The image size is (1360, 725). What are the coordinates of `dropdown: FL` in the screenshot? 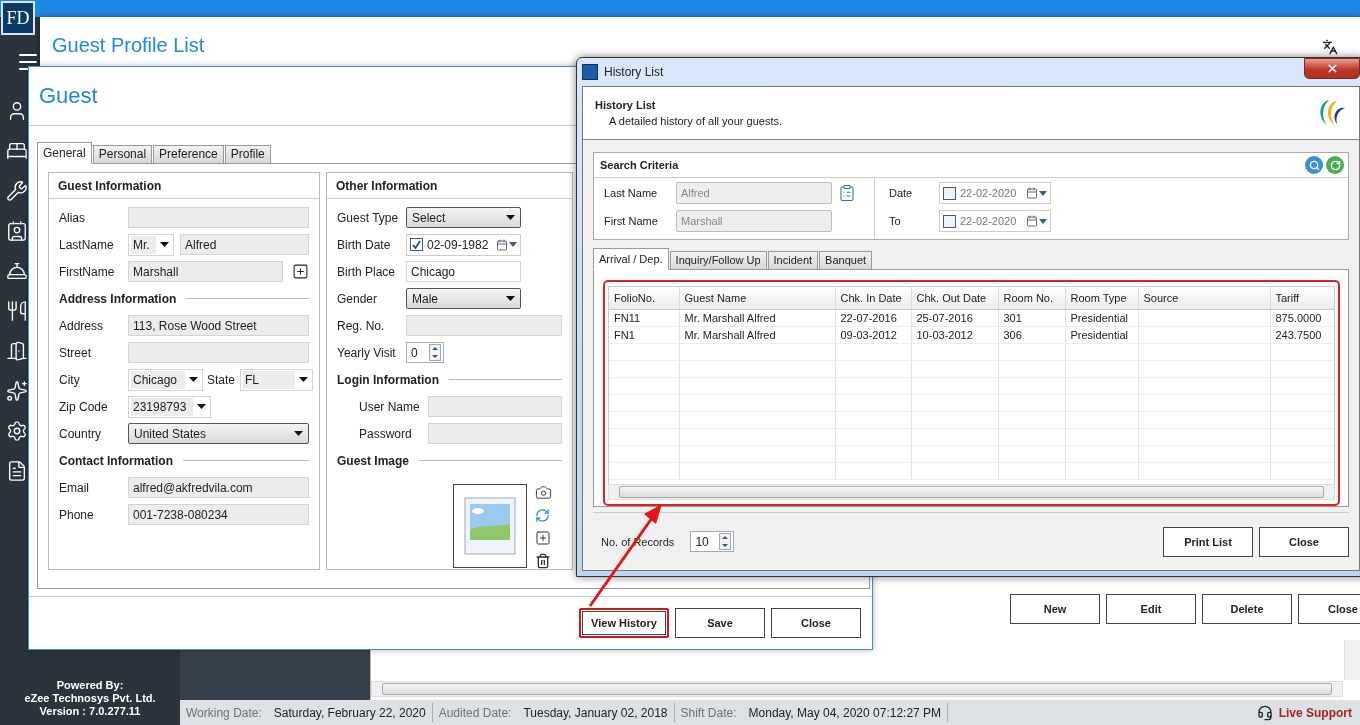 It's located at (276, 379).